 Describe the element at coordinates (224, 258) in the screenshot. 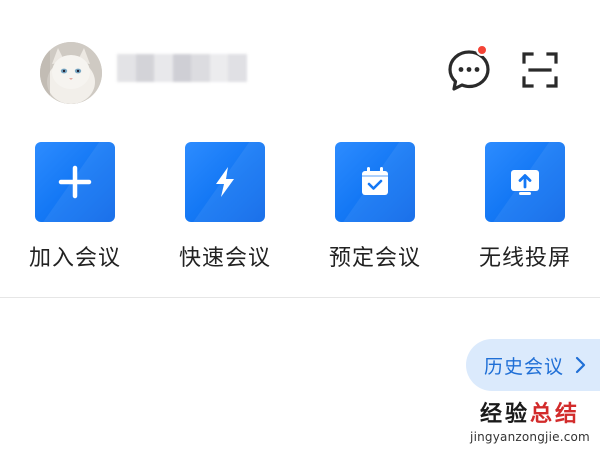

I see `quick-meeting-label: 快速会议` at that location.